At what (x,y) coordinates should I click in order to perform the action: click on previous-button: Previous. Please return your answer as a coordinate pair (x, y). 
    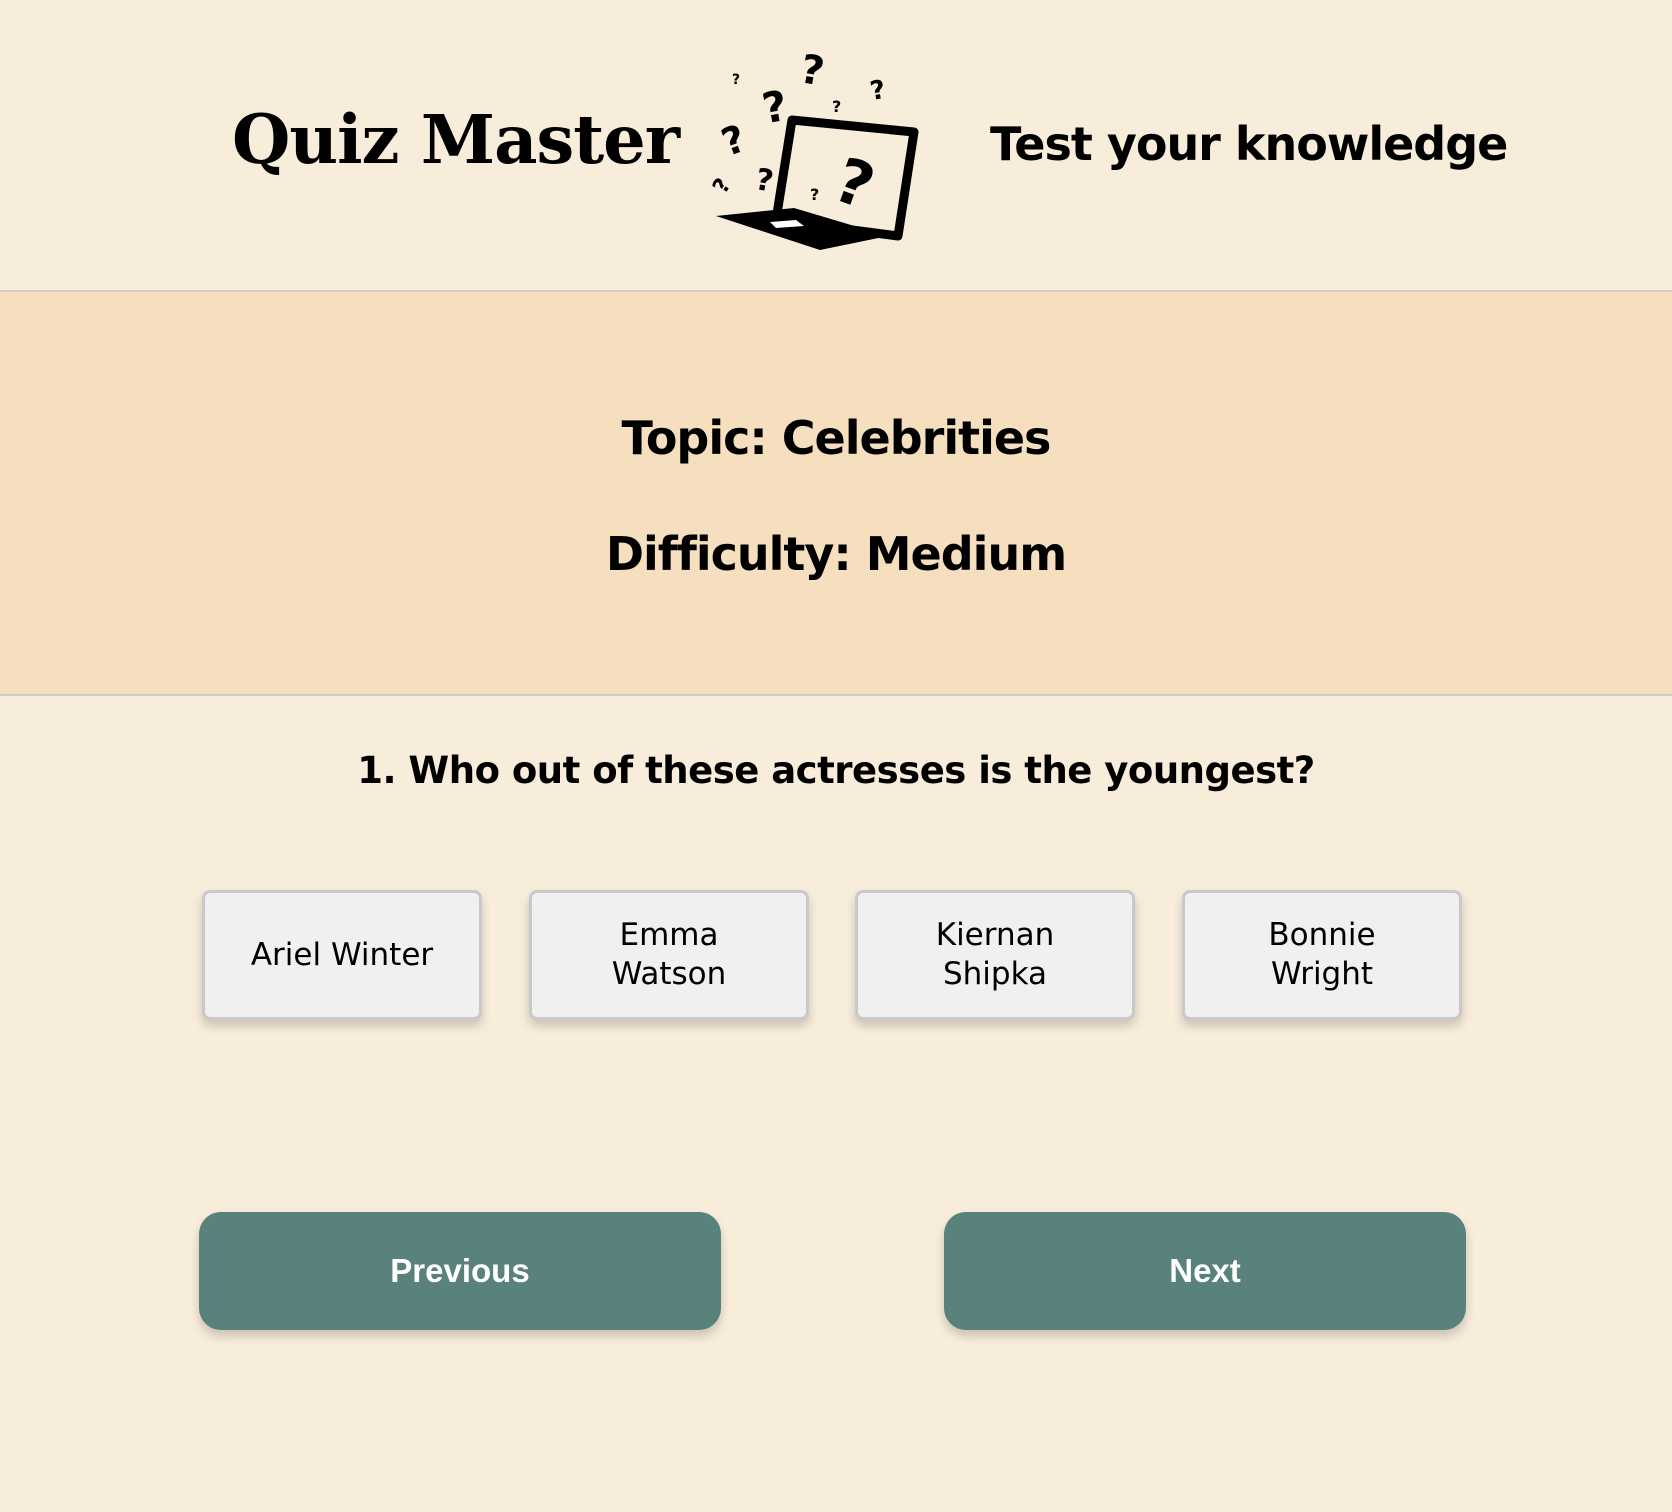
    Looking at the image, I should click on (460, 1271).